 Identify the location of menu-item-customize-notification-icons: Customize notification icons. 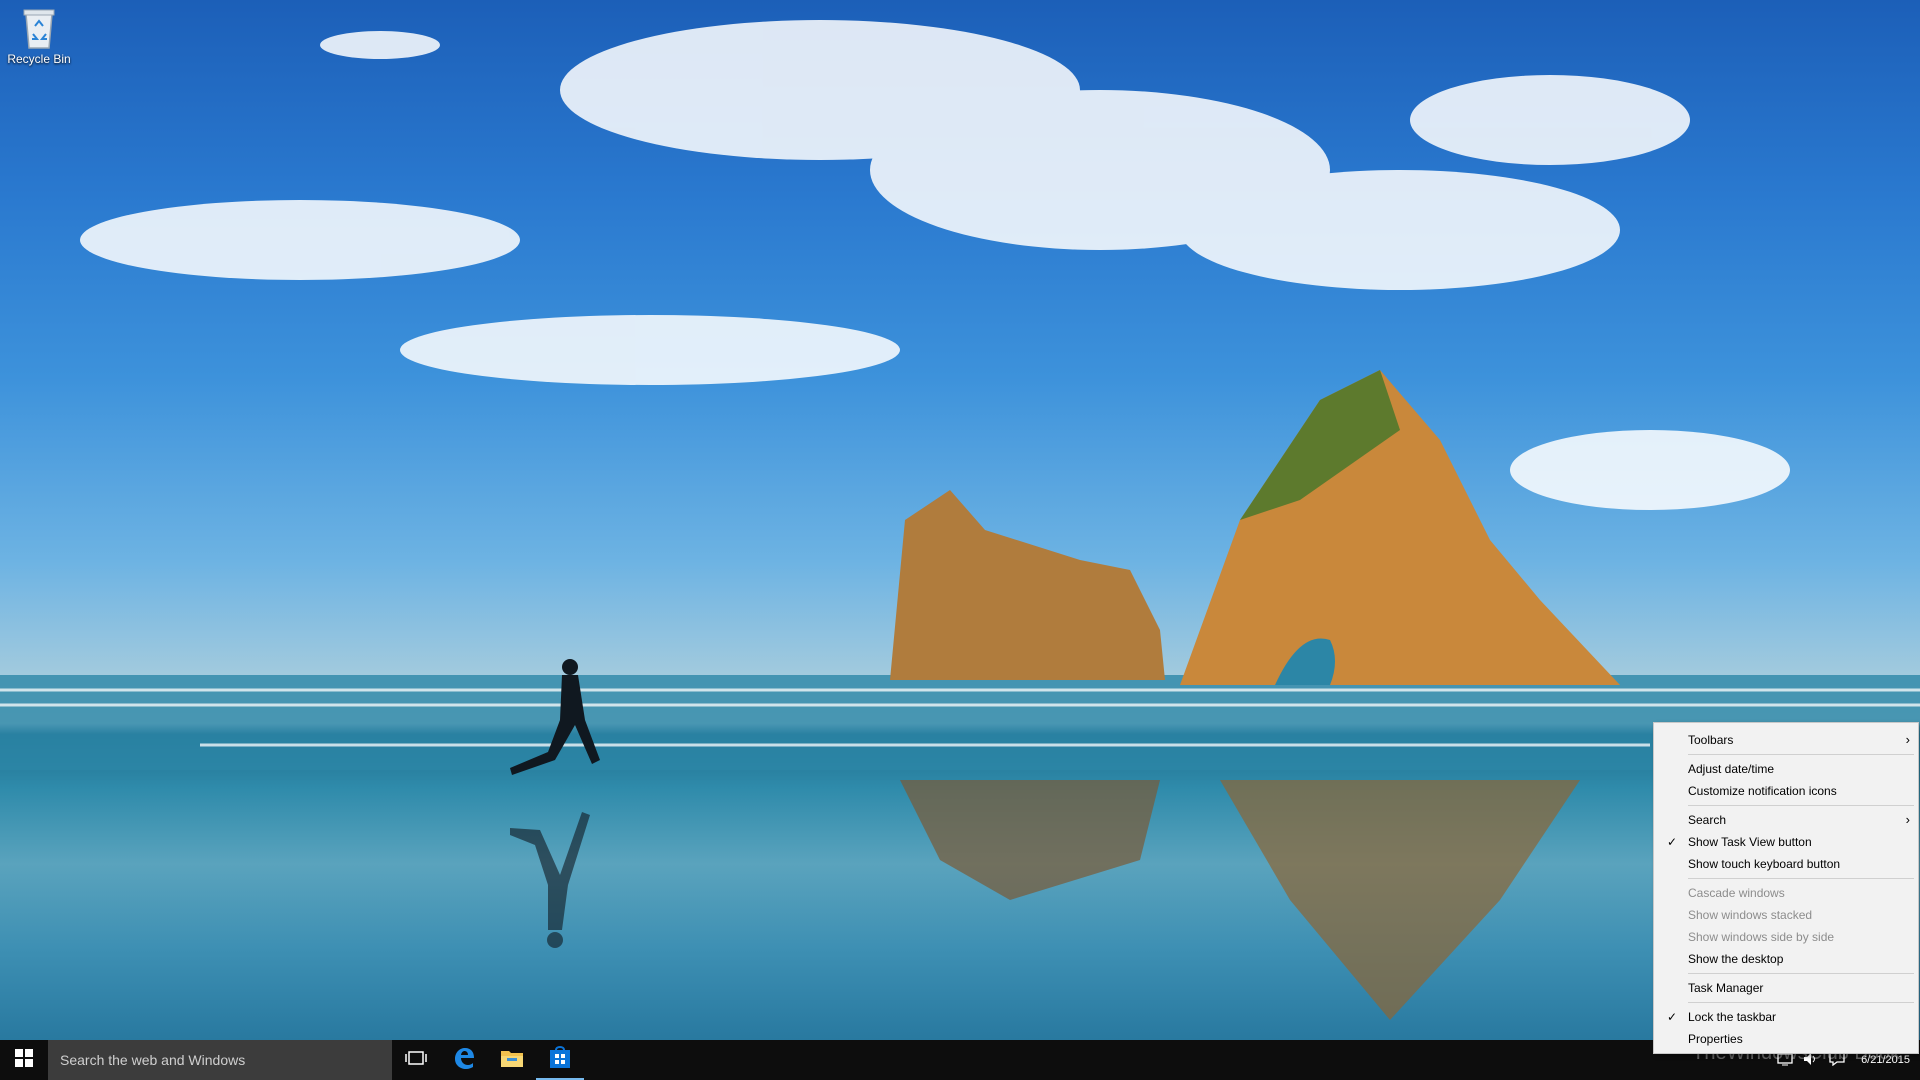
(1786, 791).